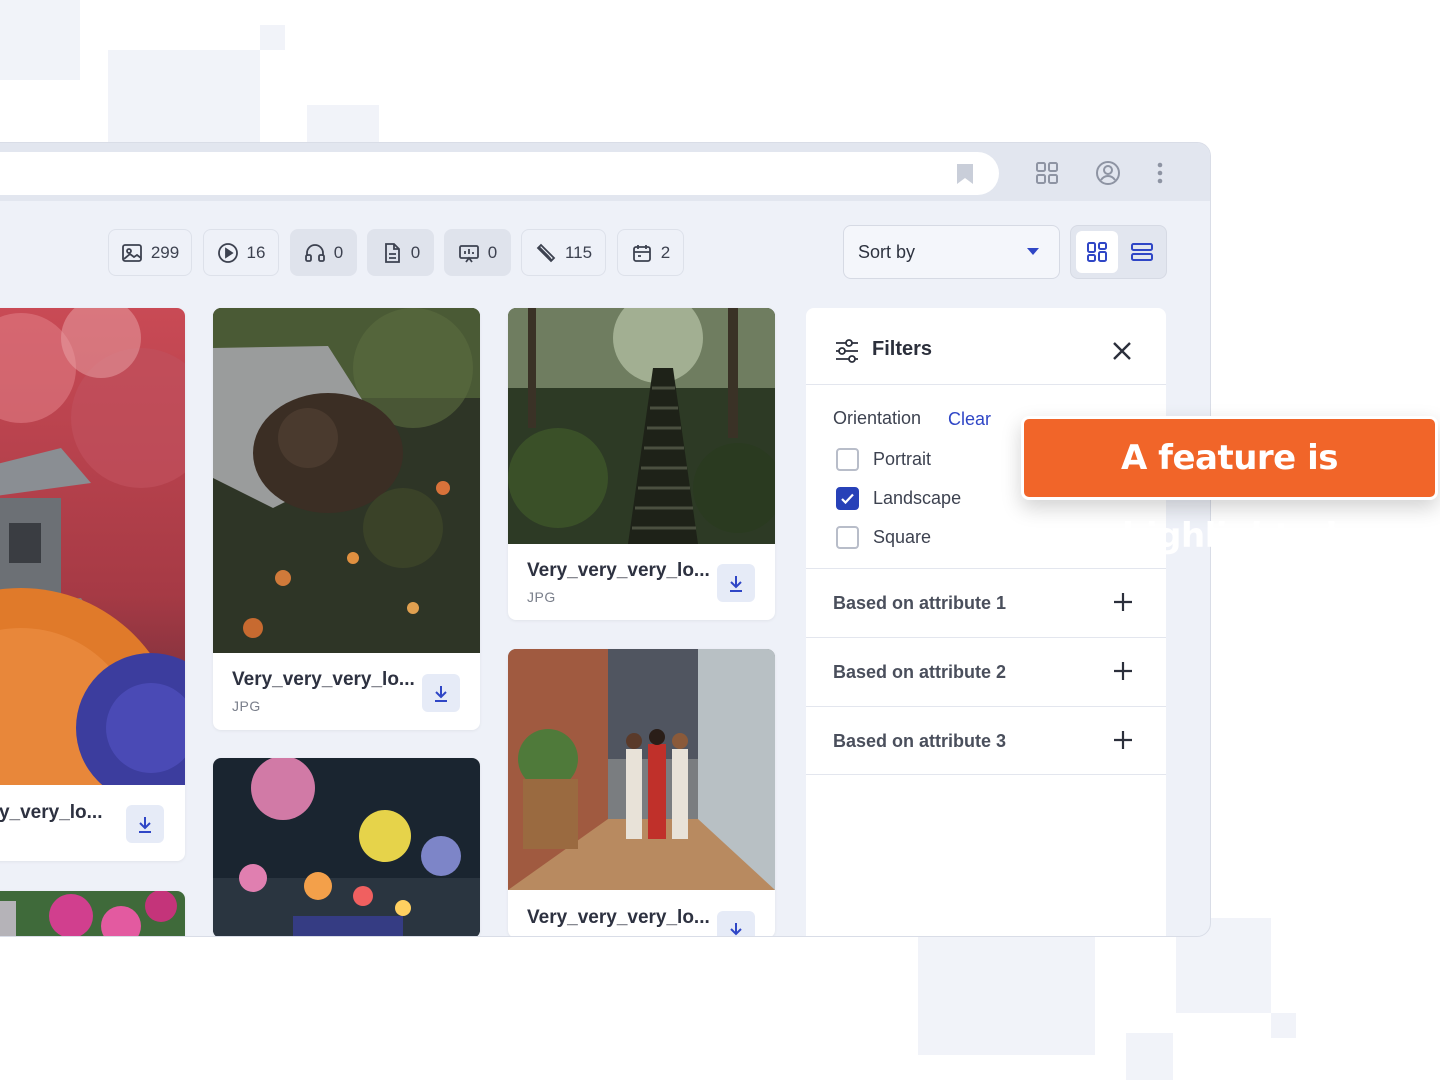 The image size is (1440, 1080). Describe the element at coordinates (917, 497) in the screenshot. I see `option-label: Landscape` at that location.